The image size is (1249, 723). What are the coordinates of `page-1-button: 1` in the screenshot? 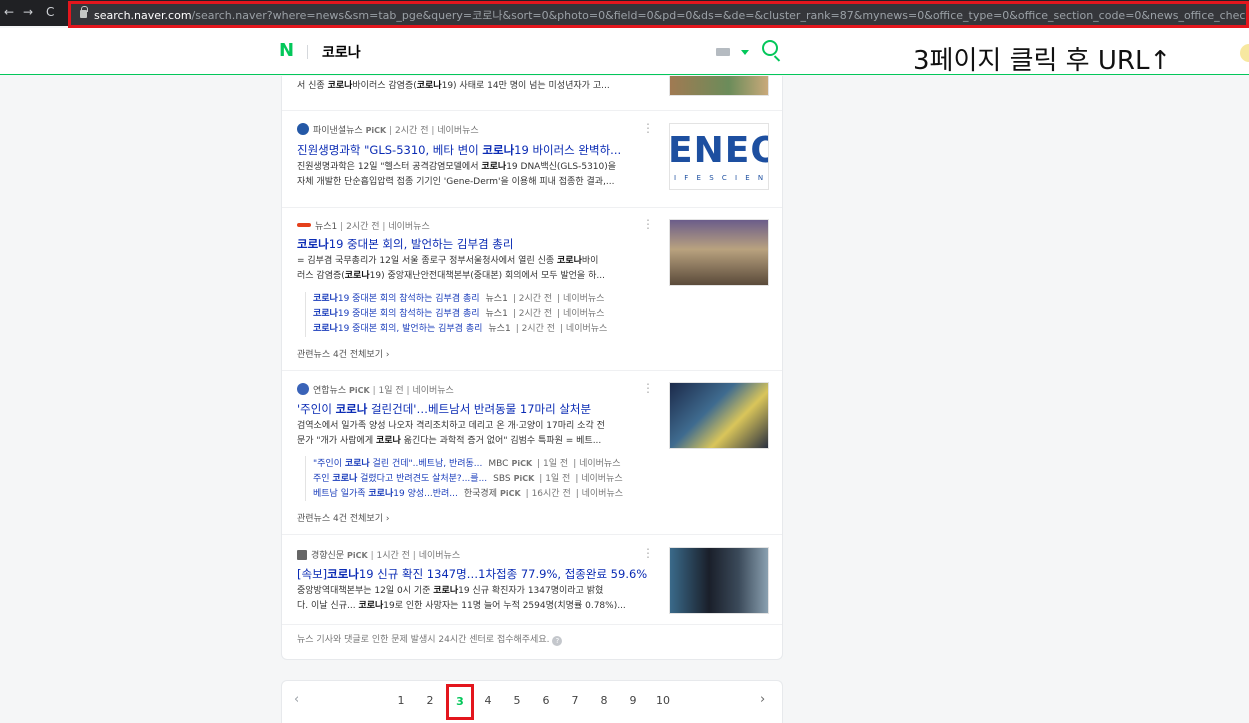 It's located at (401, 700).